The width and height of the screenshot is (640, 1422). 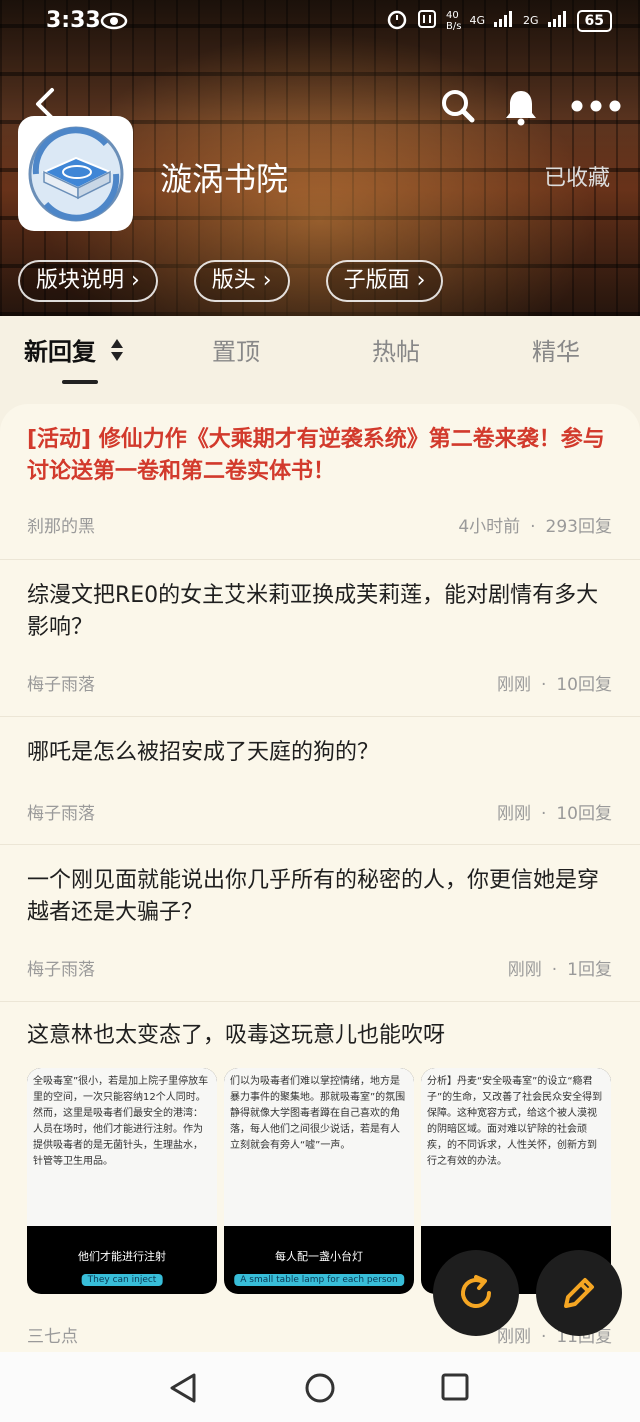 What do you see at coordinates (114, 23) in the screenshot?
I see `eye-icon` at bounding box center [114, 23].